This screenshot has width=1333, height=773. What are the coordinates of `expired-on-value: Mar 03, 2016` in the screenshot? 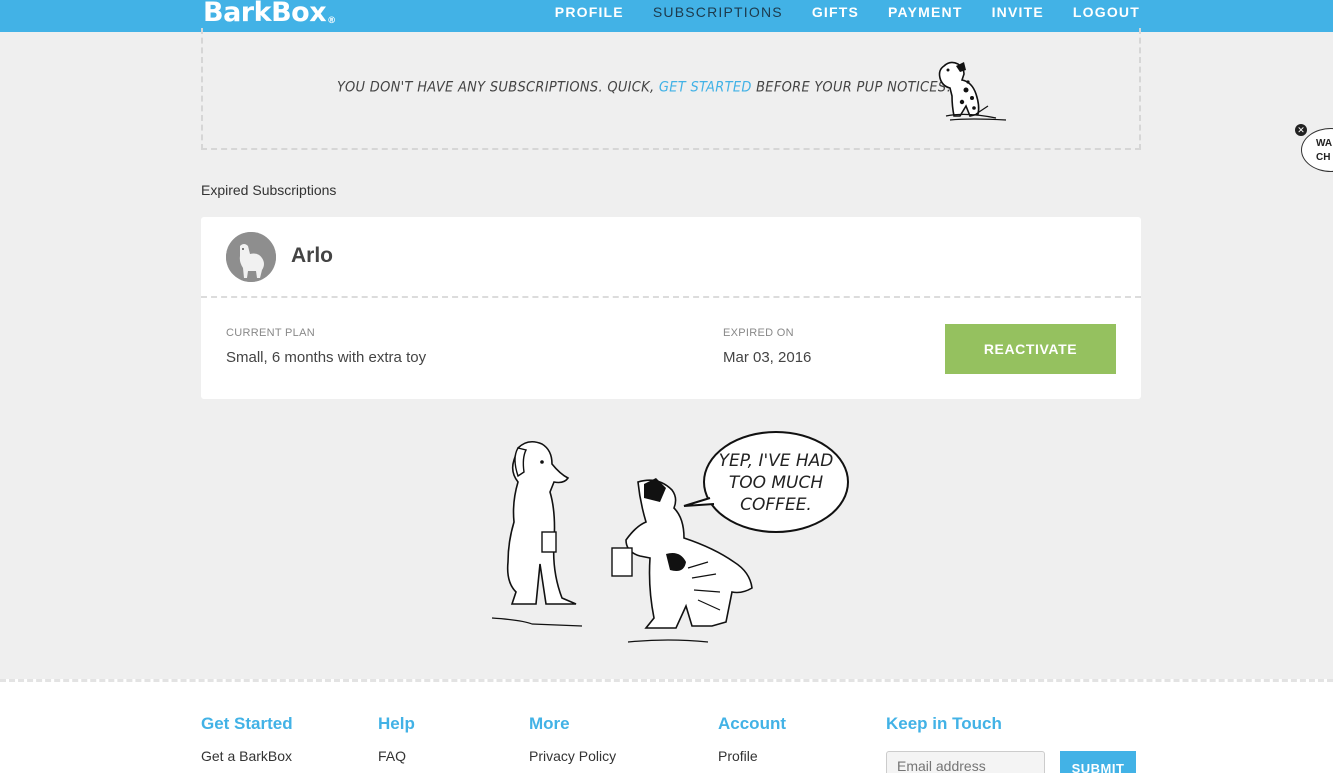 It's located at (767, 357).